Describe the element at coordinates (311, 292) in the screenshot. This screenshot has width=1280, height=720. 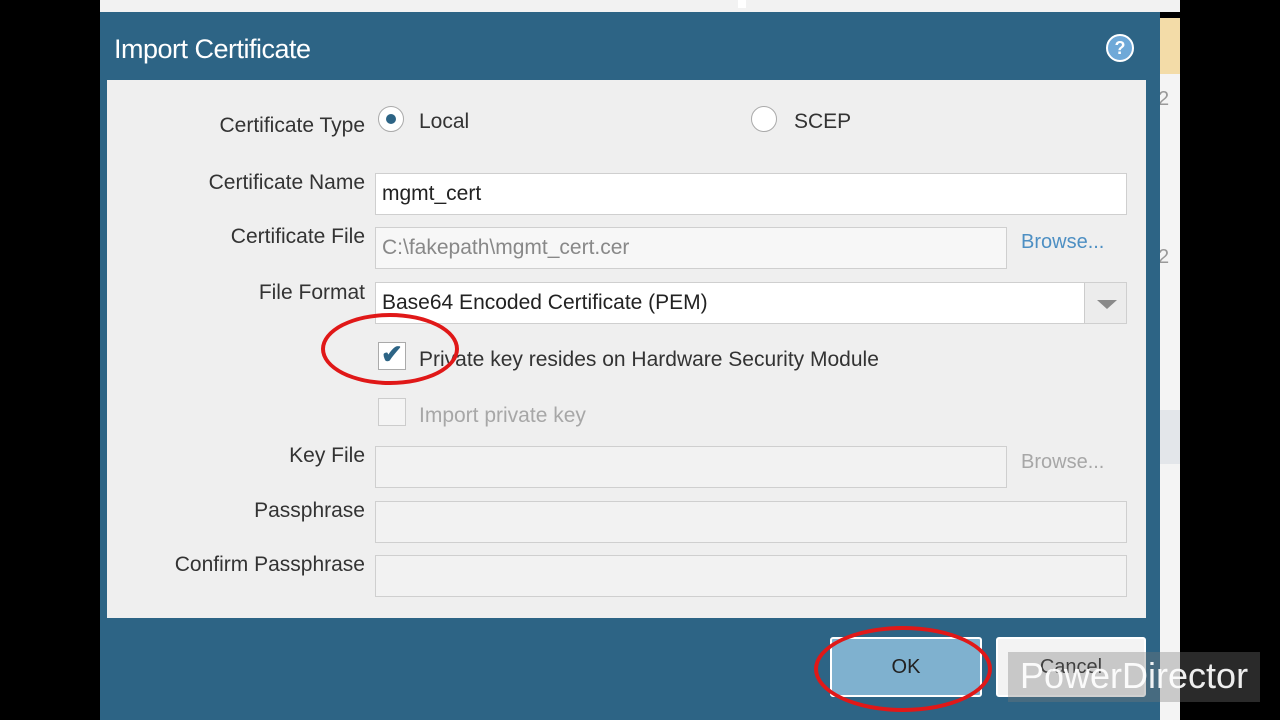
I see `file-format-label: File Format` at that location.